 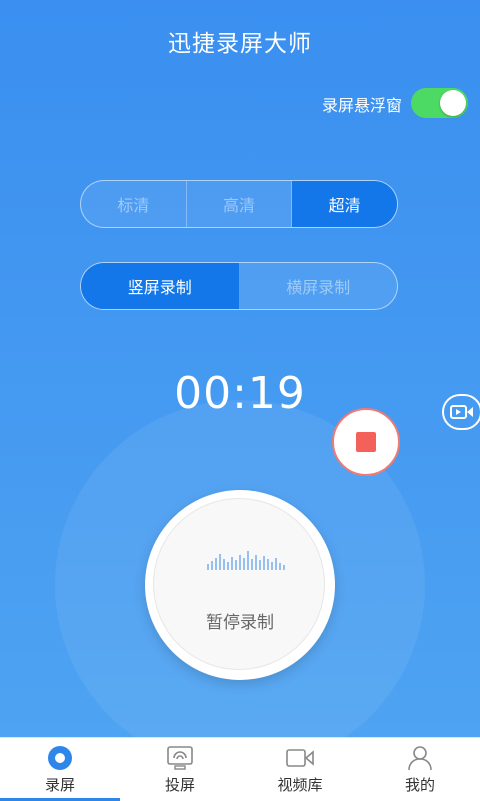 I want to click on record-icon, so click(x=60, y=758).